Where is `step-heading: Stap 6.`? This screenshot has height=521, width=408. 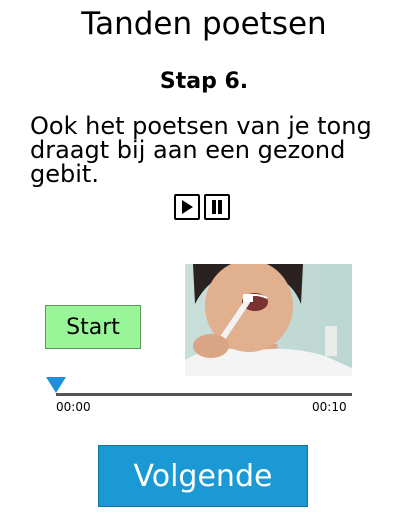
step-heading: Stap 6. is located at coordinates (204, 81).